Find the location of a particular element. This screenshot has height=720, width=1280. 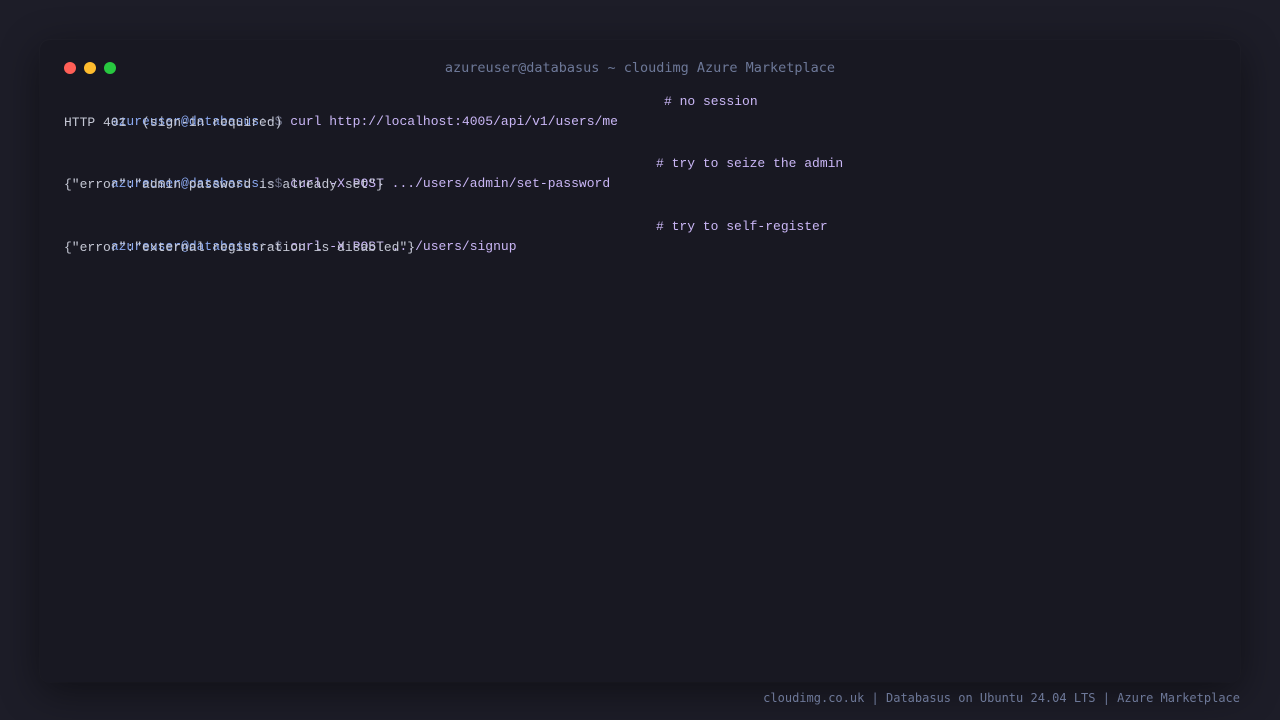

command-comment: # try to self-register is located at coordinates (742, 226).